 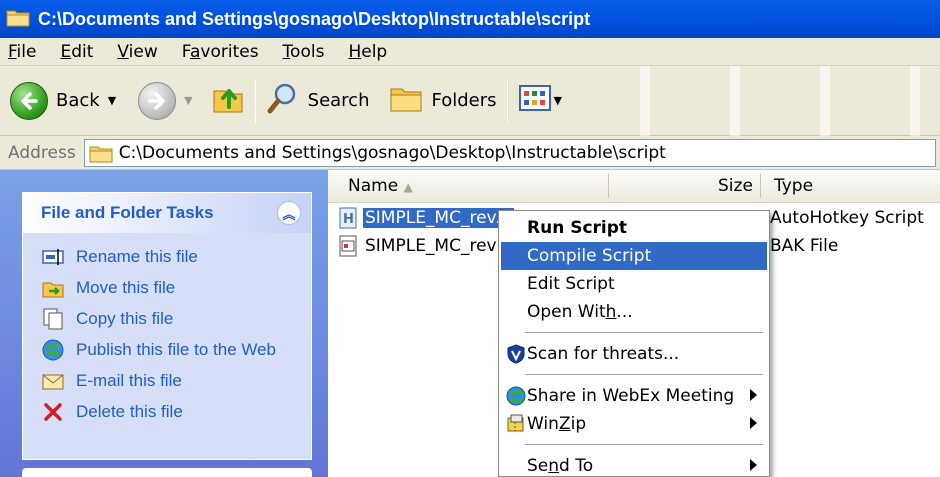 What do you see at coordinates (167, 472) in the screenshot?
I see `second-tasks-panel` at bounding box center [167, 472].